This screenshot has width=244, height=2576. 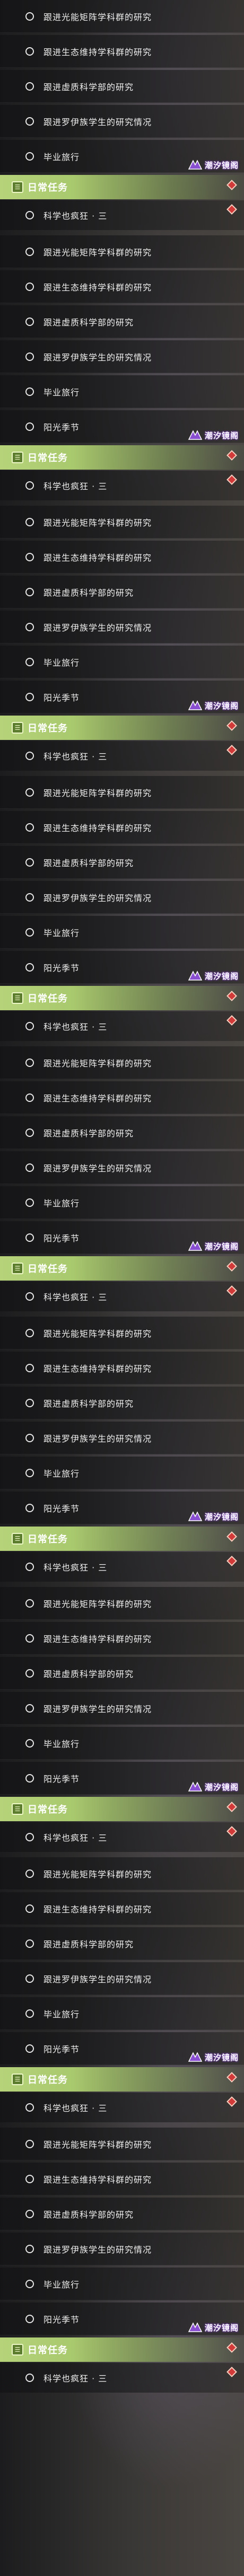 I want to click on task-item-label: 阳光季节, so click(x=62, y=2319).